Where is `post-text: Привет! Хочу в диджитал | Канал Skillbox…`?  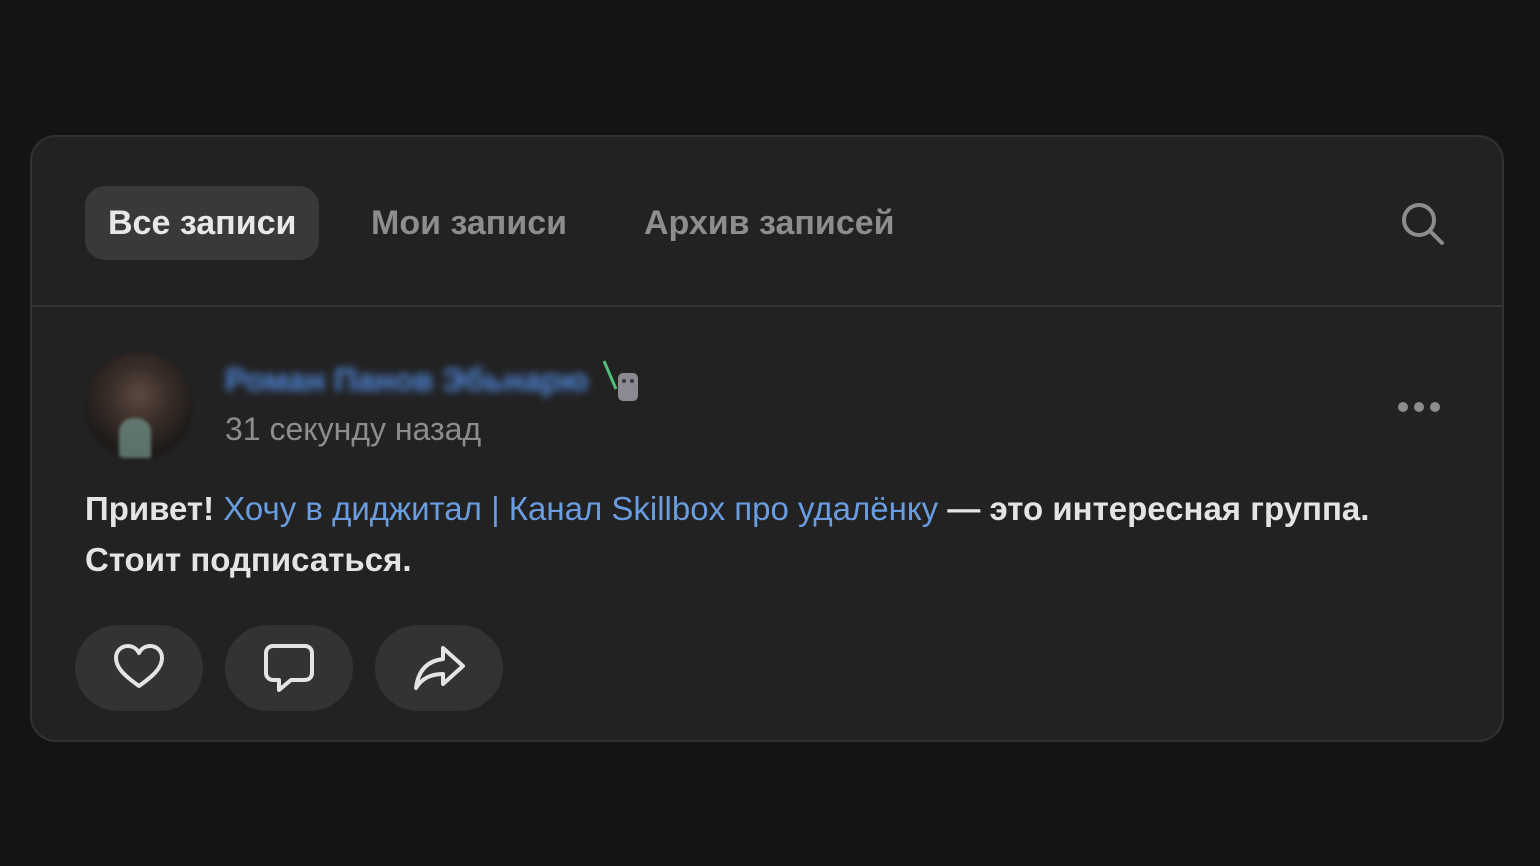 post-text: Привет! Хочу в диджитал | Канал Skillbox… is located at coordinates (775, 534).